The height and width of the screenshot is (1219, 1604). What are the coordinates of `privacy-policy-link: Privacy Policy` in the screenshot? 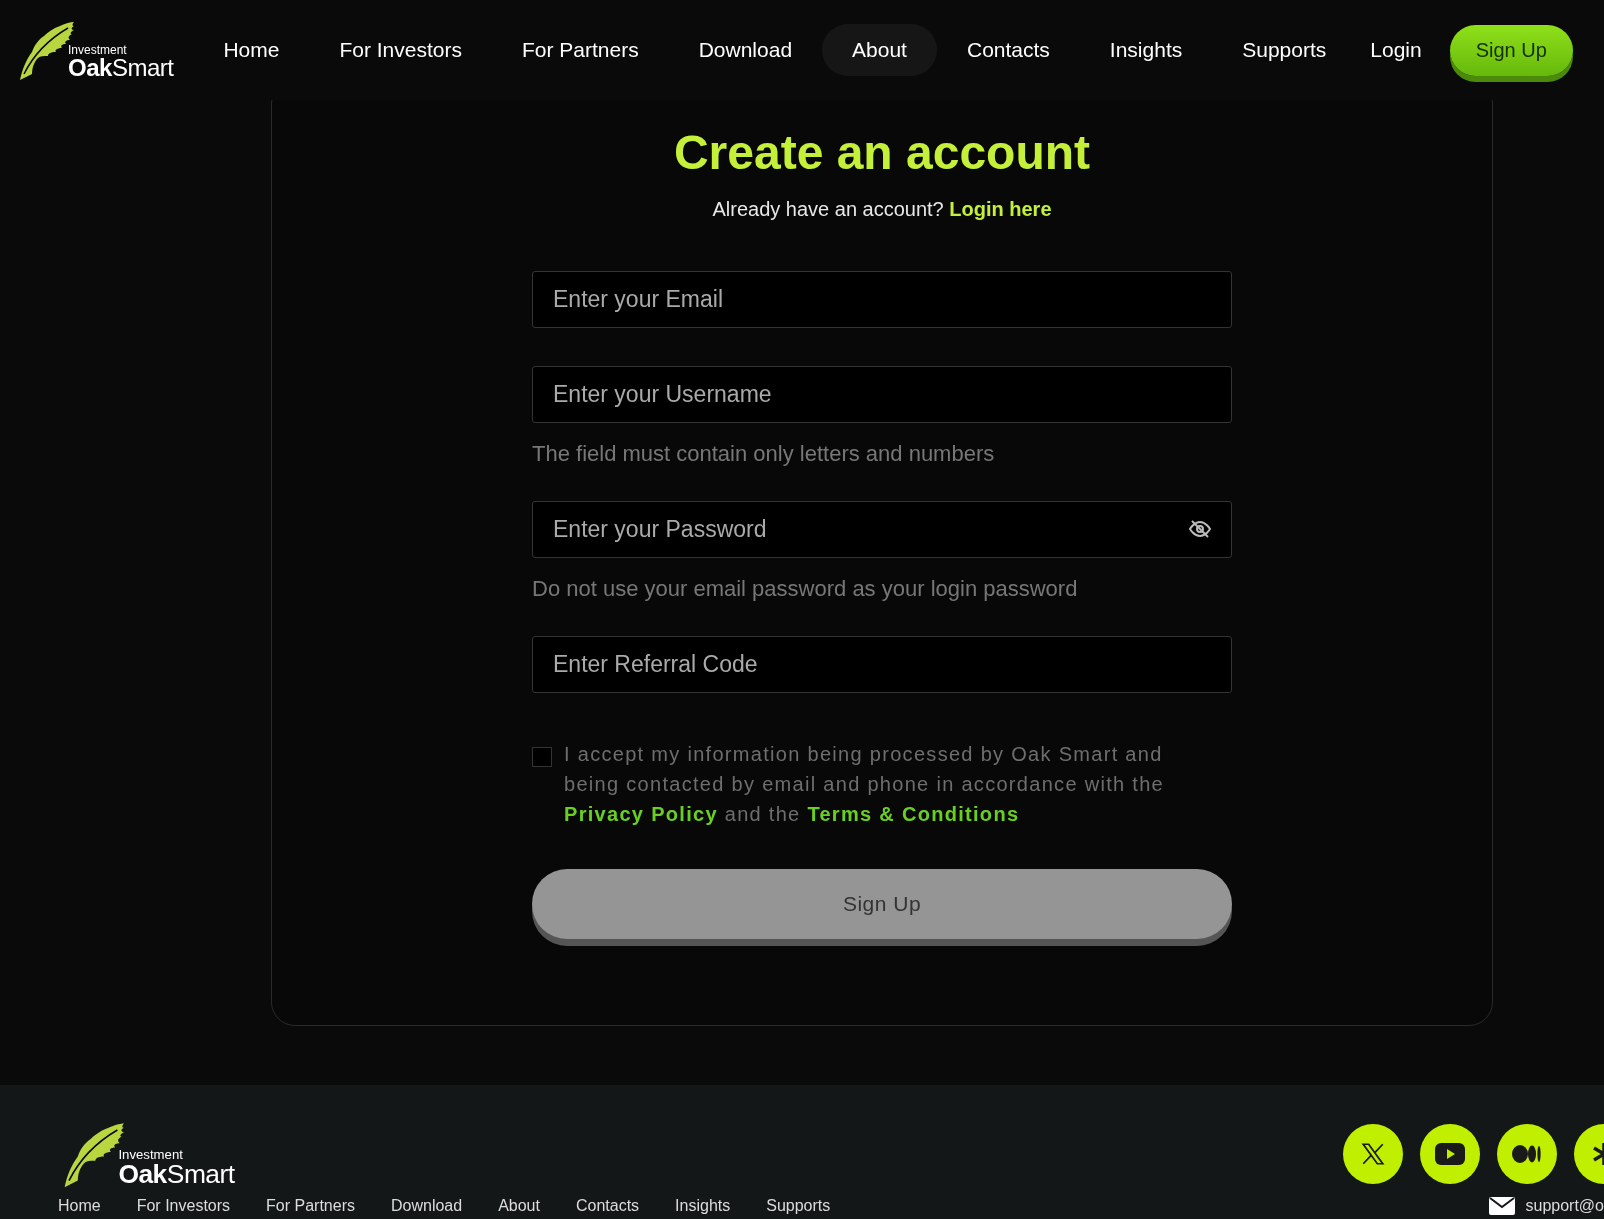 It's located at (641, 814).